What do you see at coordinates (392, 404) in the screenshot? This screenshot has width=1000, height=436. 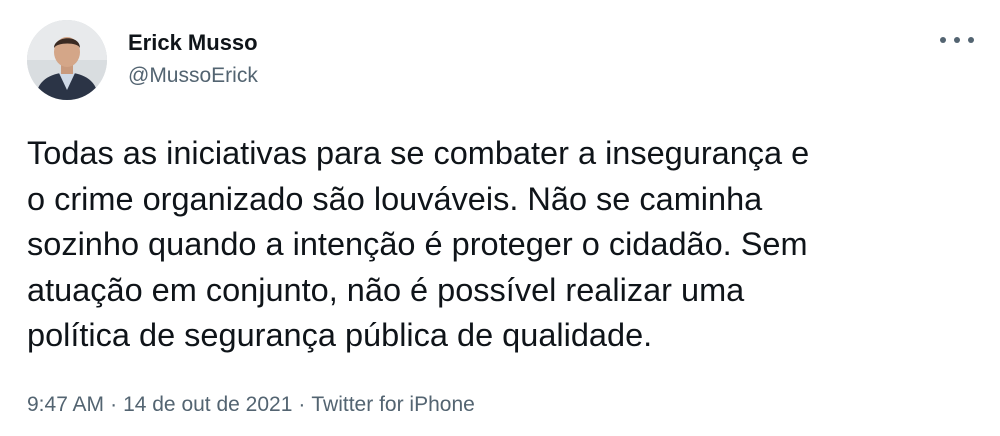 I see `tweet-source: Twitter for iPhone` at bounding box center [392, 404].